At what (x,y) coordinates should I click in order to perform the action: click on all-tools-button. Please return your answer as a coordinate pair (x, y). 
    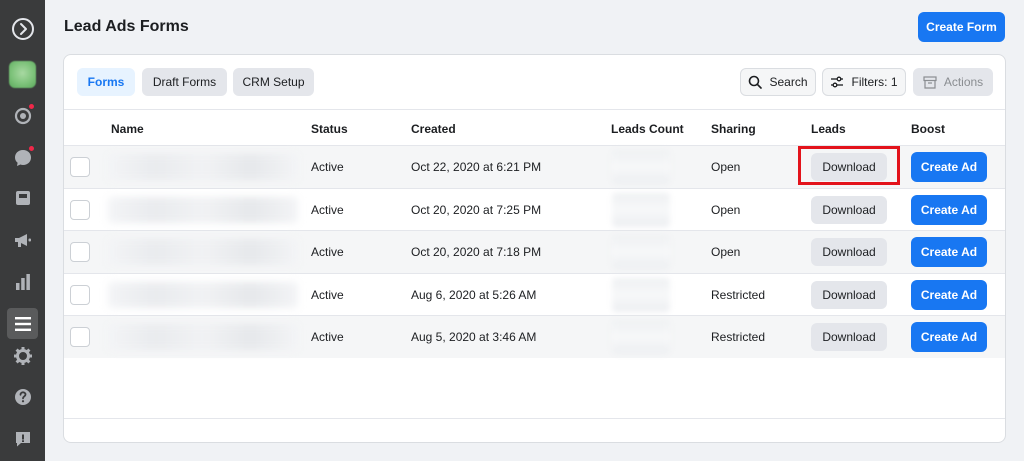
    Looking at the image, I should click on (22, 323).